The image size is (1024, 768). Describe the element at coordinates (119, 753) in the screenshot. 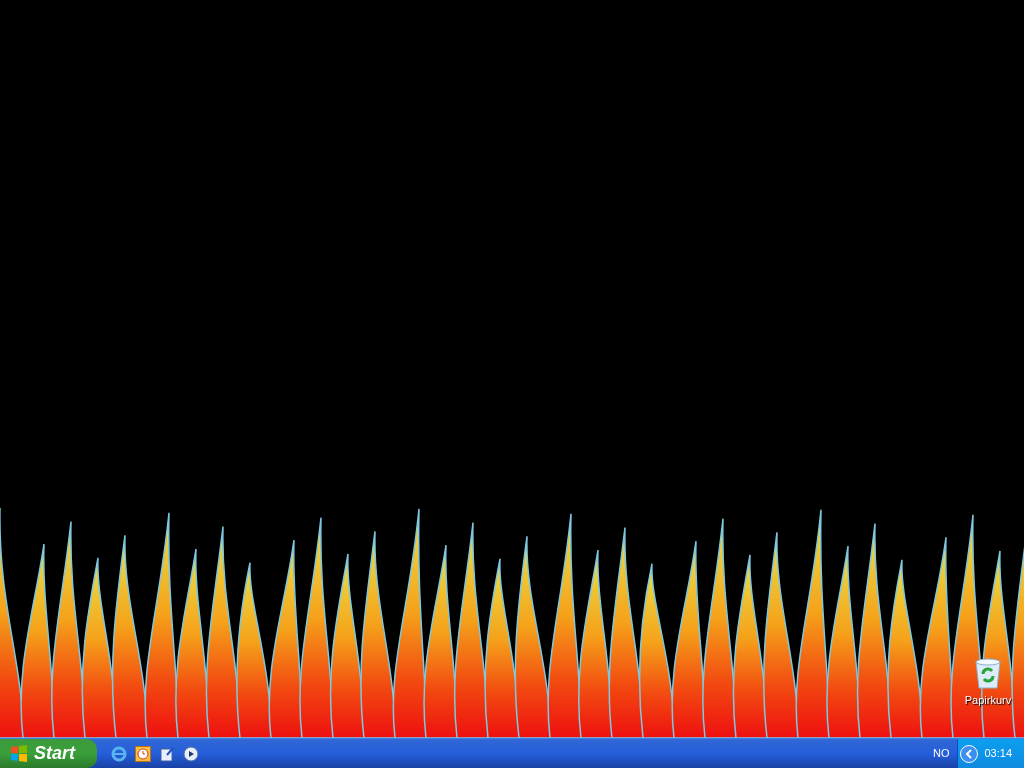

I see `browser-icon` at that location.